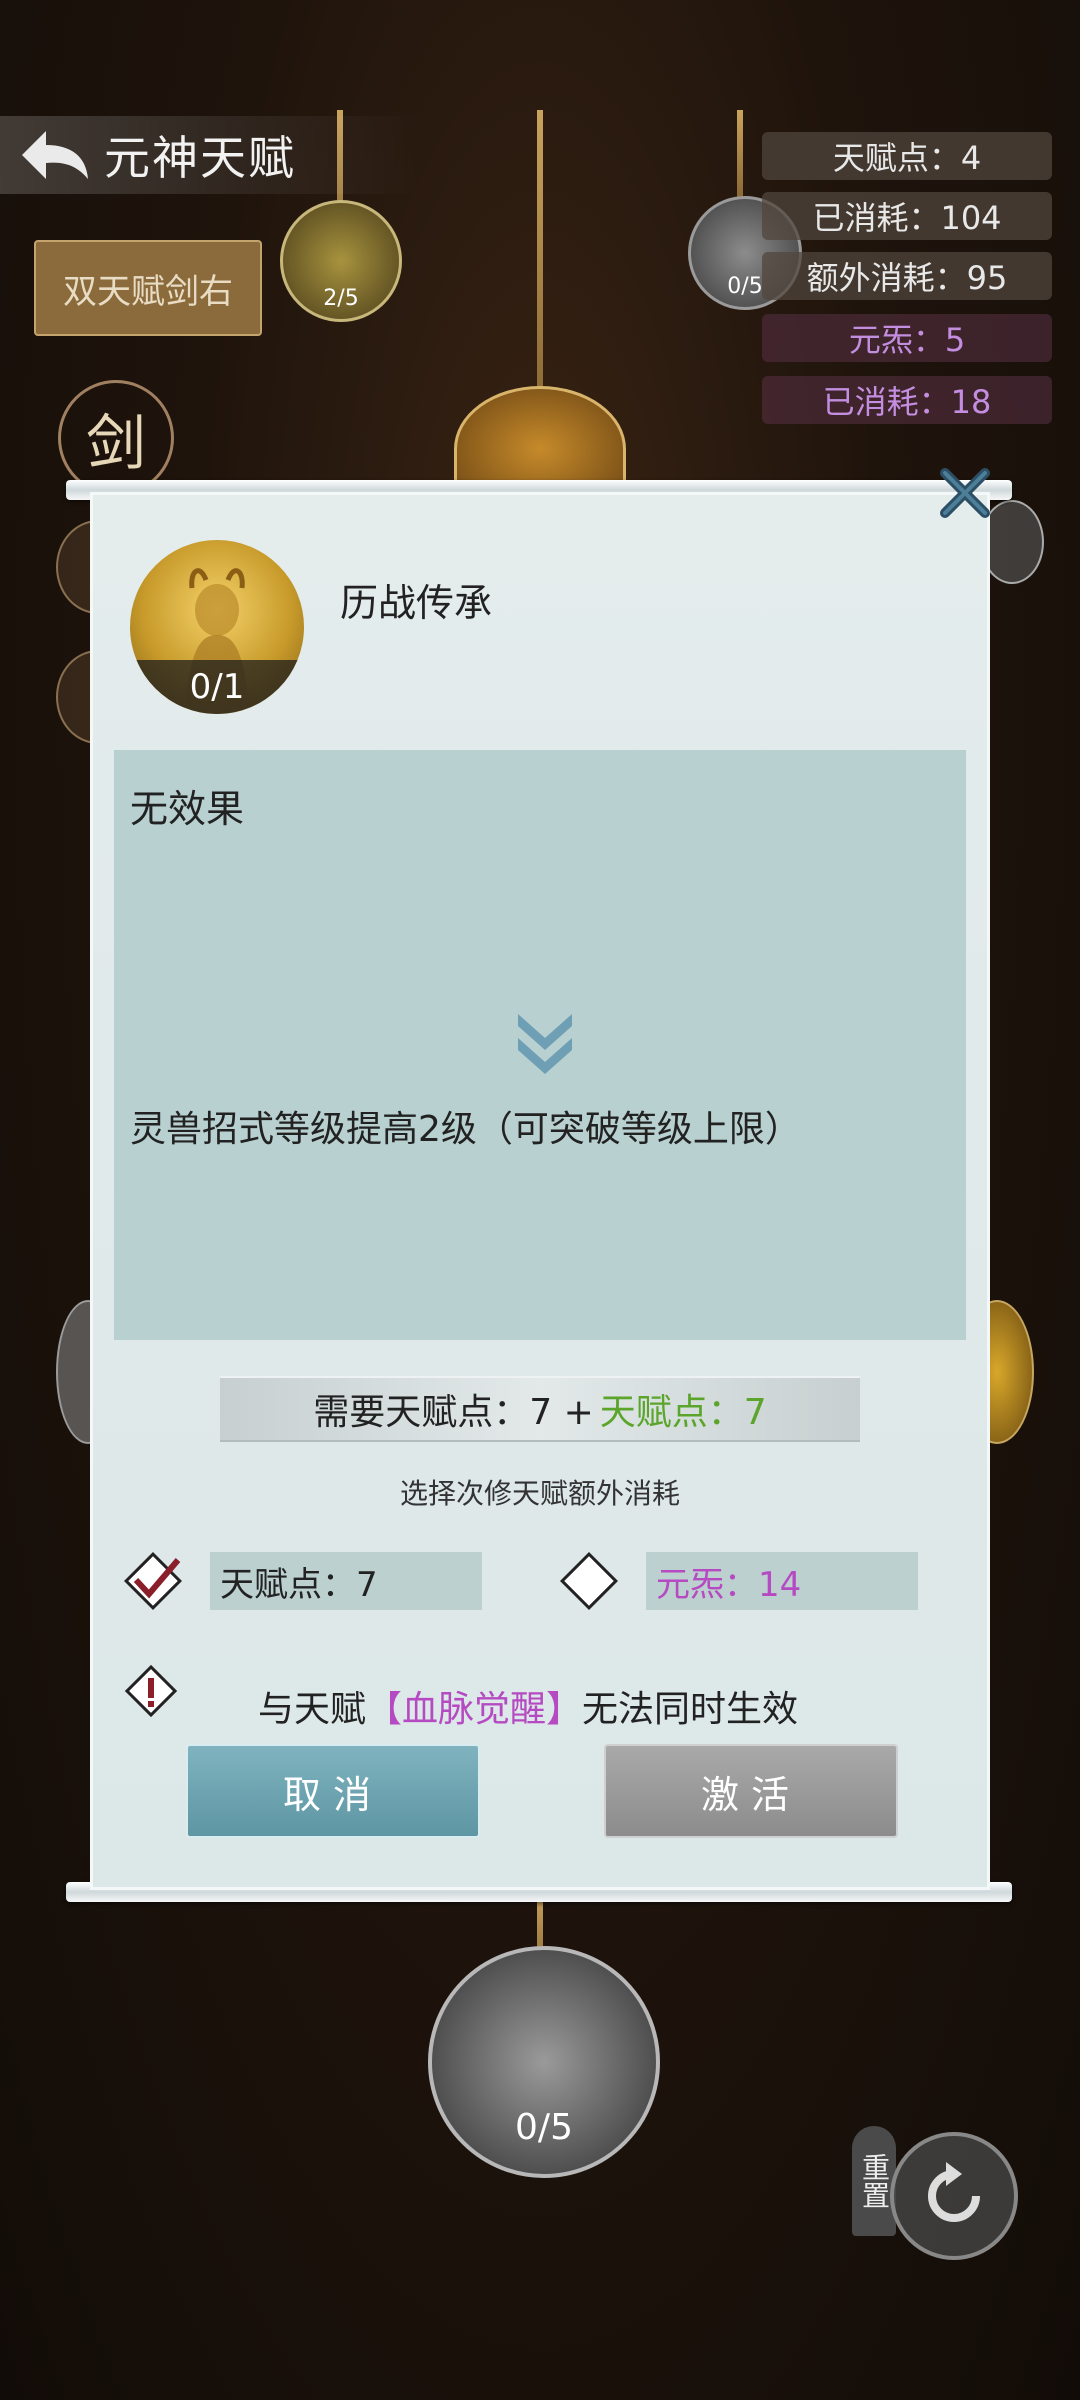 This screenshot has width=1080, height=2400. Describe the element at coordinates (474, 1709) in the screenshot. I see `warn-talent-name: 【血脉觉醒】` at that location.